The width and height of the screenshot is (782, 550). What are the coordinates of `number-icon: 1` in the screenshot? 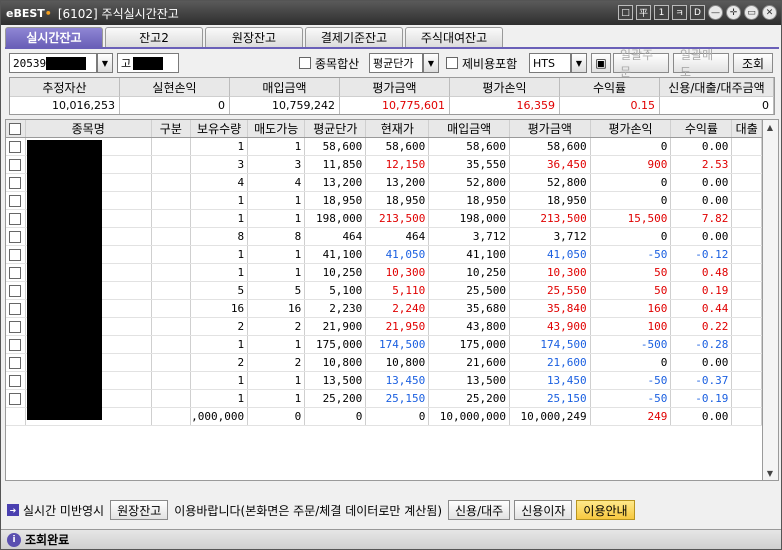 It's located at (661, 12).